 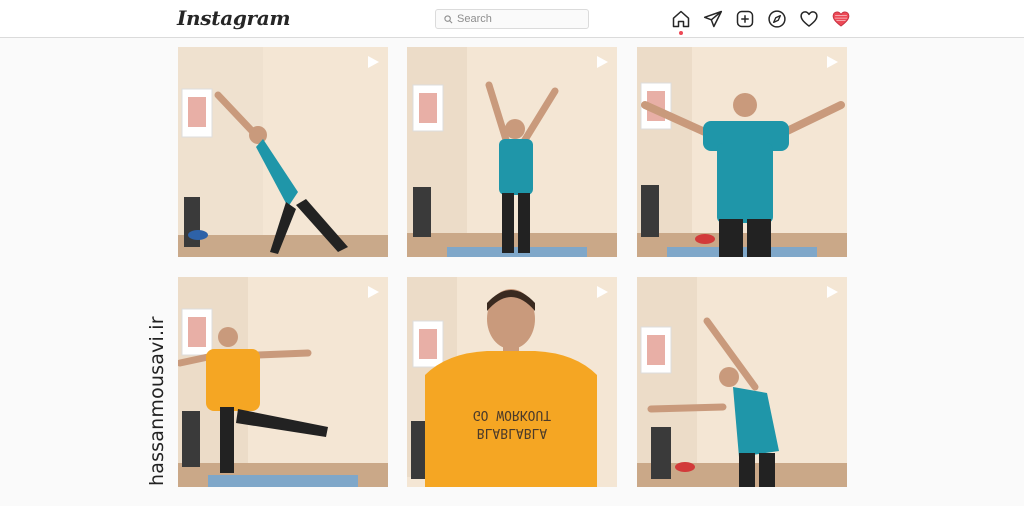 I want to click on explore-icon, so click(x=777, y=19).